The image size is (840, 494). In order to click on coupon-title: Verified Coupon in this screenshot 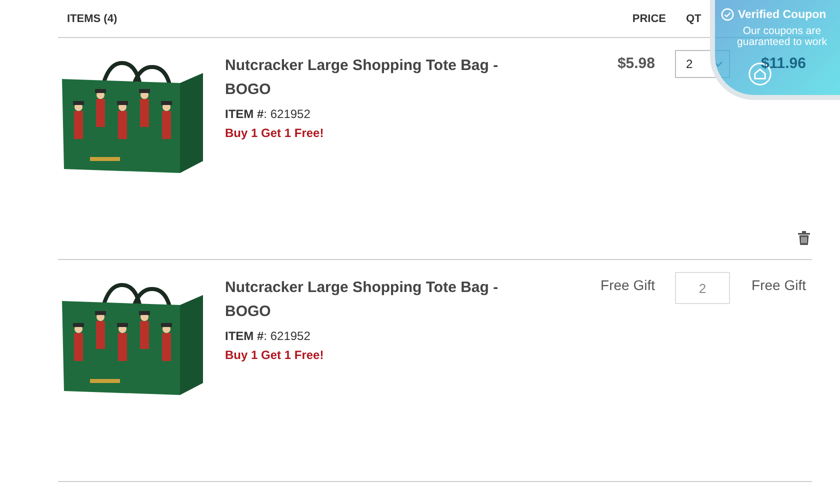, I will do `click(782, 14)`.